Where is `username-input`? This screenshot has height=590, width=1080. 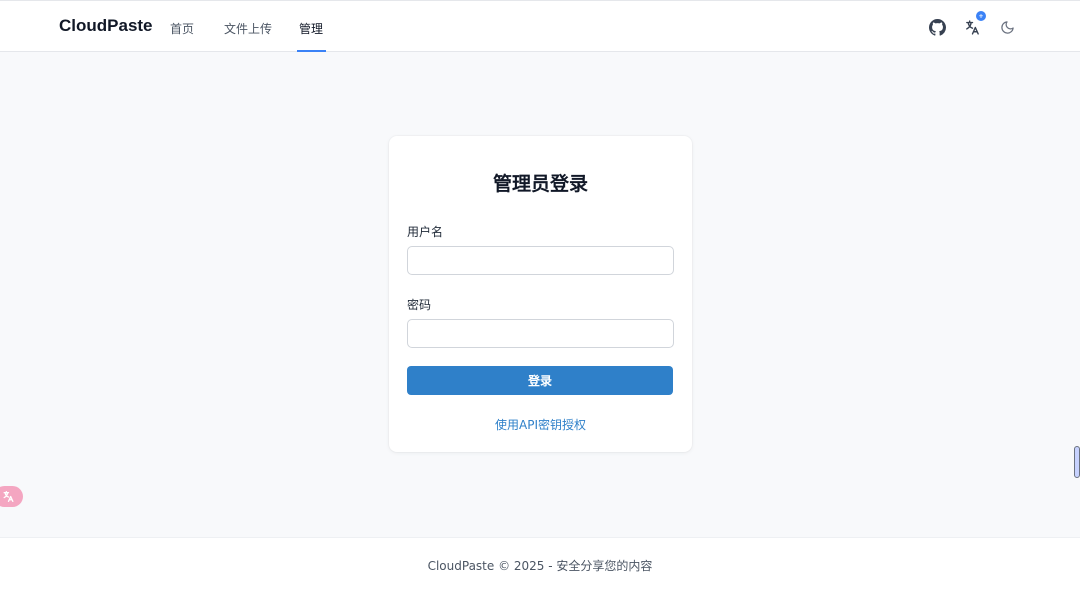
username-input is located at coordinates (540, 260).